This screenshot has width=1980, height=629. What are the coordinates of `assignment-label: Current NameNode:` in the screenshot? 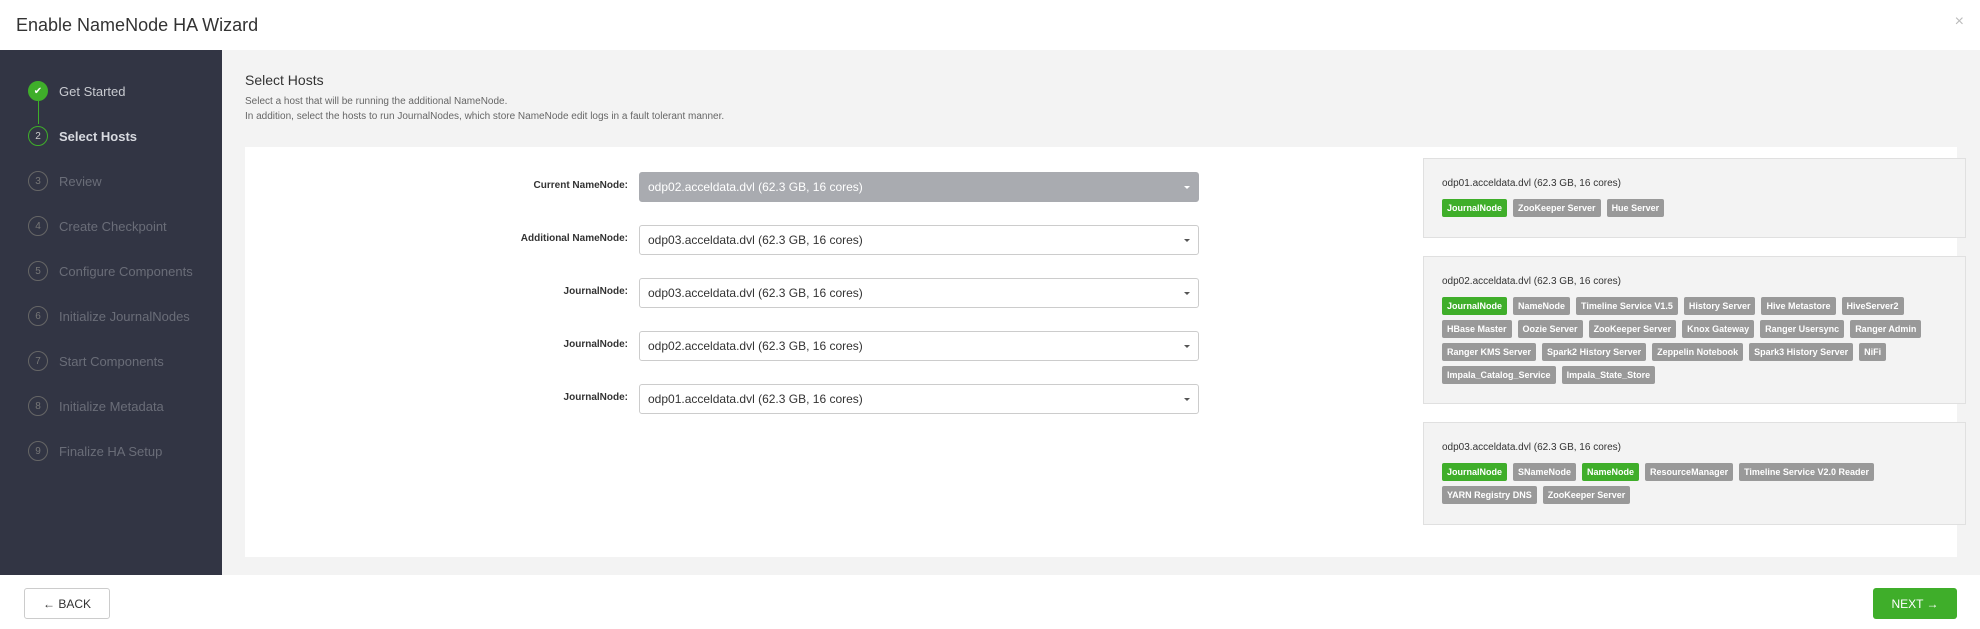 It's located at (580, 185).